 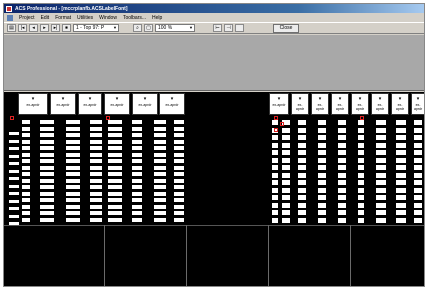 What do you see at coordinates (186, 255) in the screenshot?
I see `column-divider` at bounding box center [186, 255].